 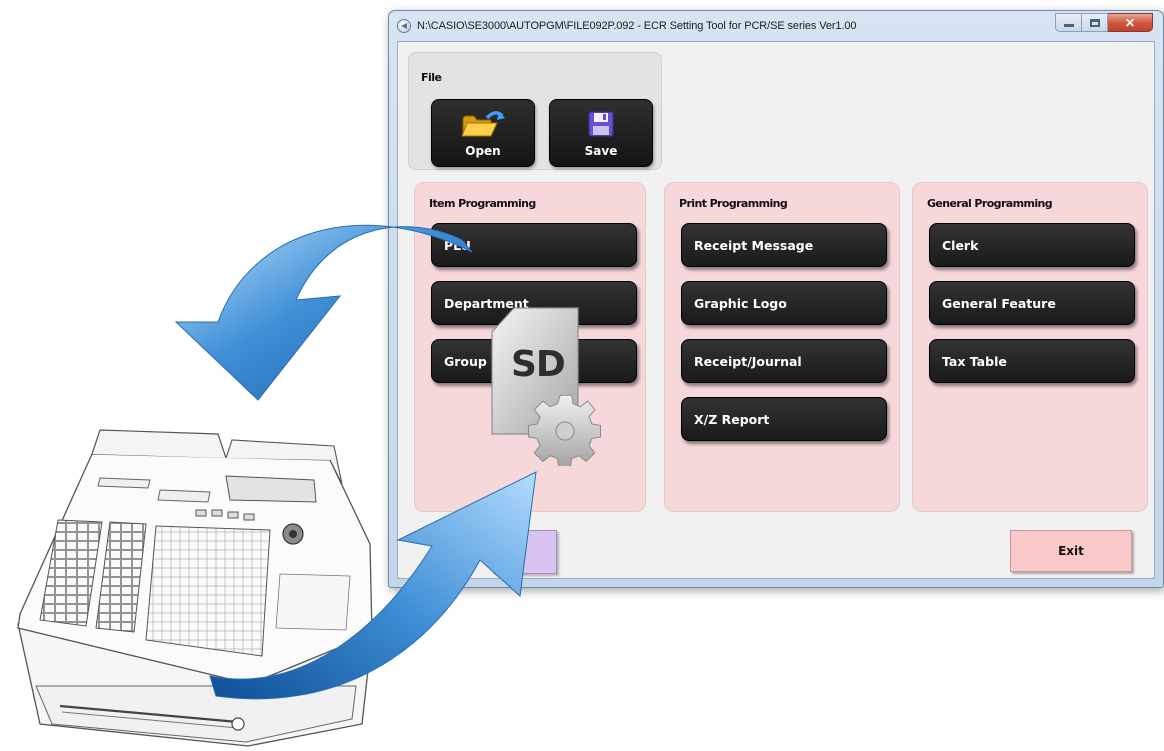 I want to click on sd-card-gear-icon: SD, so click(x=555, y=387).